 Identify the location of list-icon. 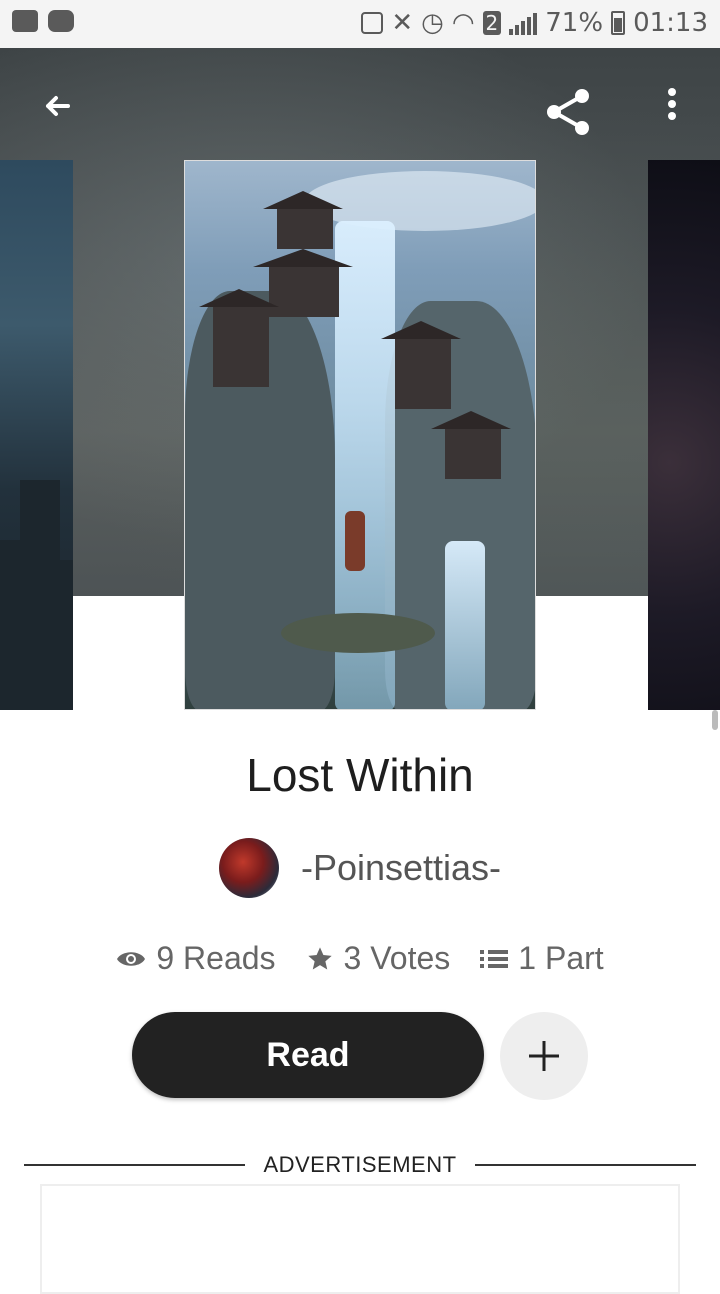
(494, 958).